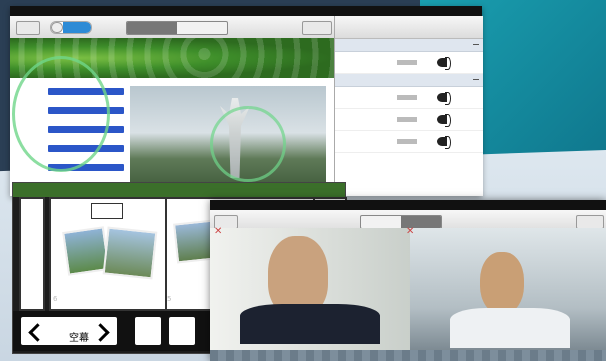 The width and height of the screenshot is (606, 361). What do you see at coordinates (148, 331) in the screenshot?
I see `download-button` at bounding box center [148, 331].